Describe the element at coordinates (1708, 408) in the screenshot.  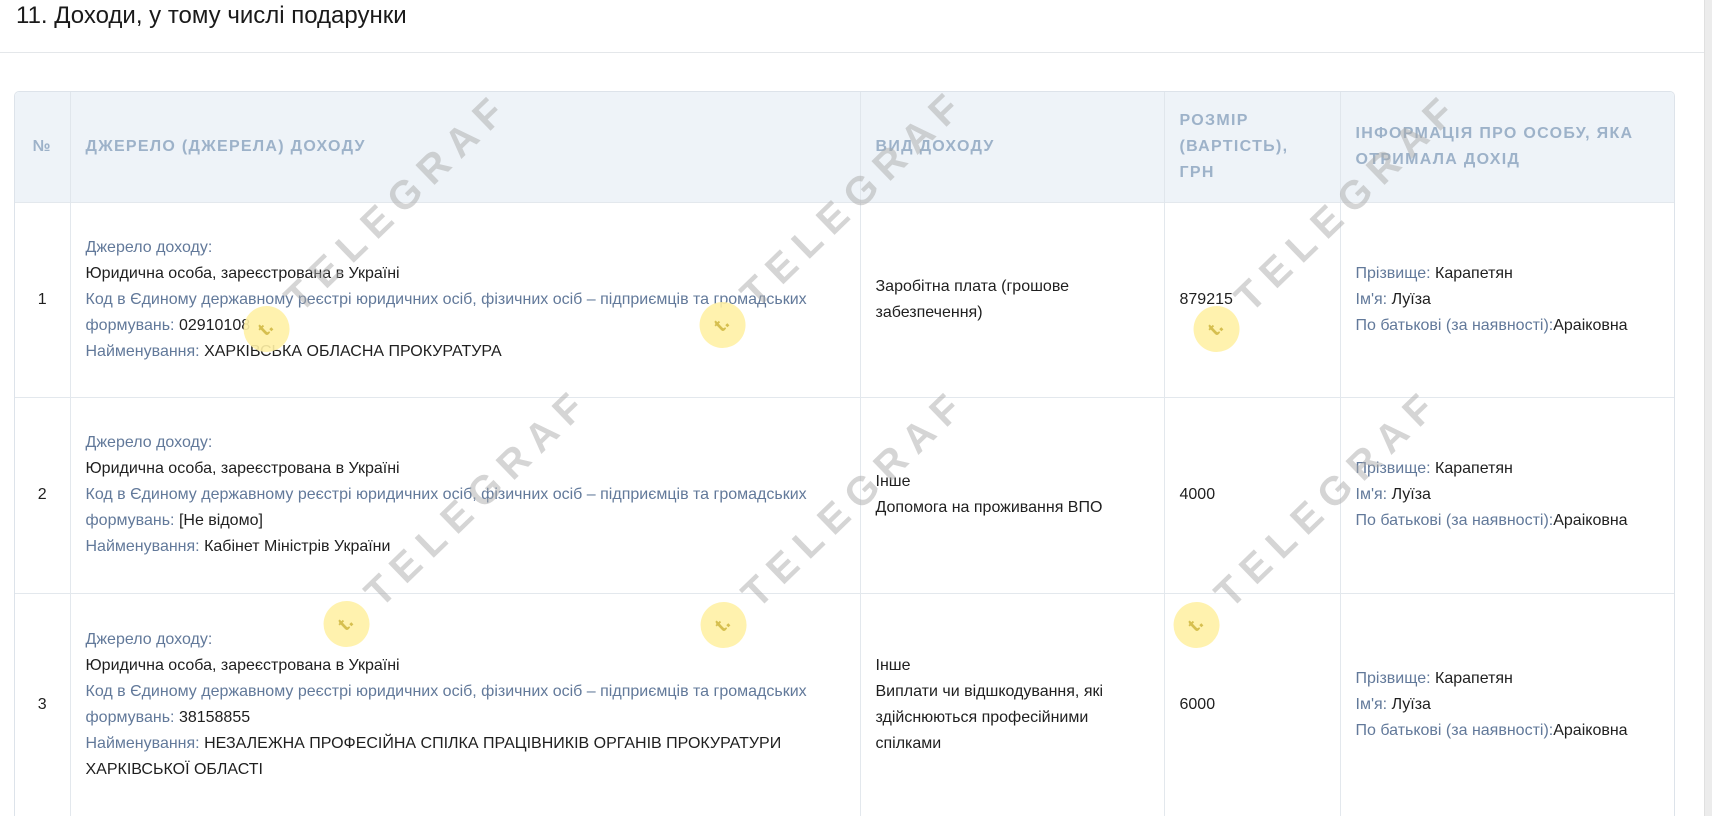
I see `vertical-scrollbar` at that location.